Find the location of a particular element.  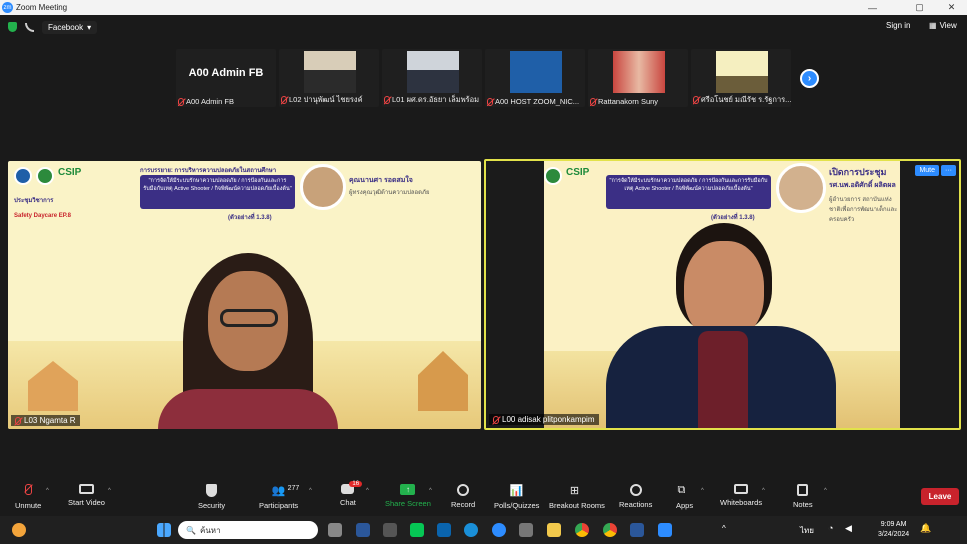

unmute-button: Unmute is located at coordinates (28, 497).